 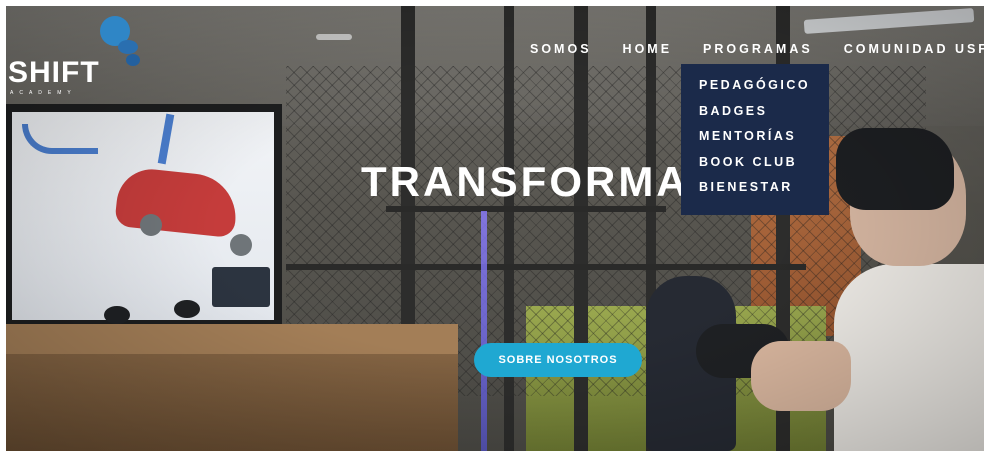 I want to click on site-logo: SHIFT ACADEMY, so click(x=76, y=54).